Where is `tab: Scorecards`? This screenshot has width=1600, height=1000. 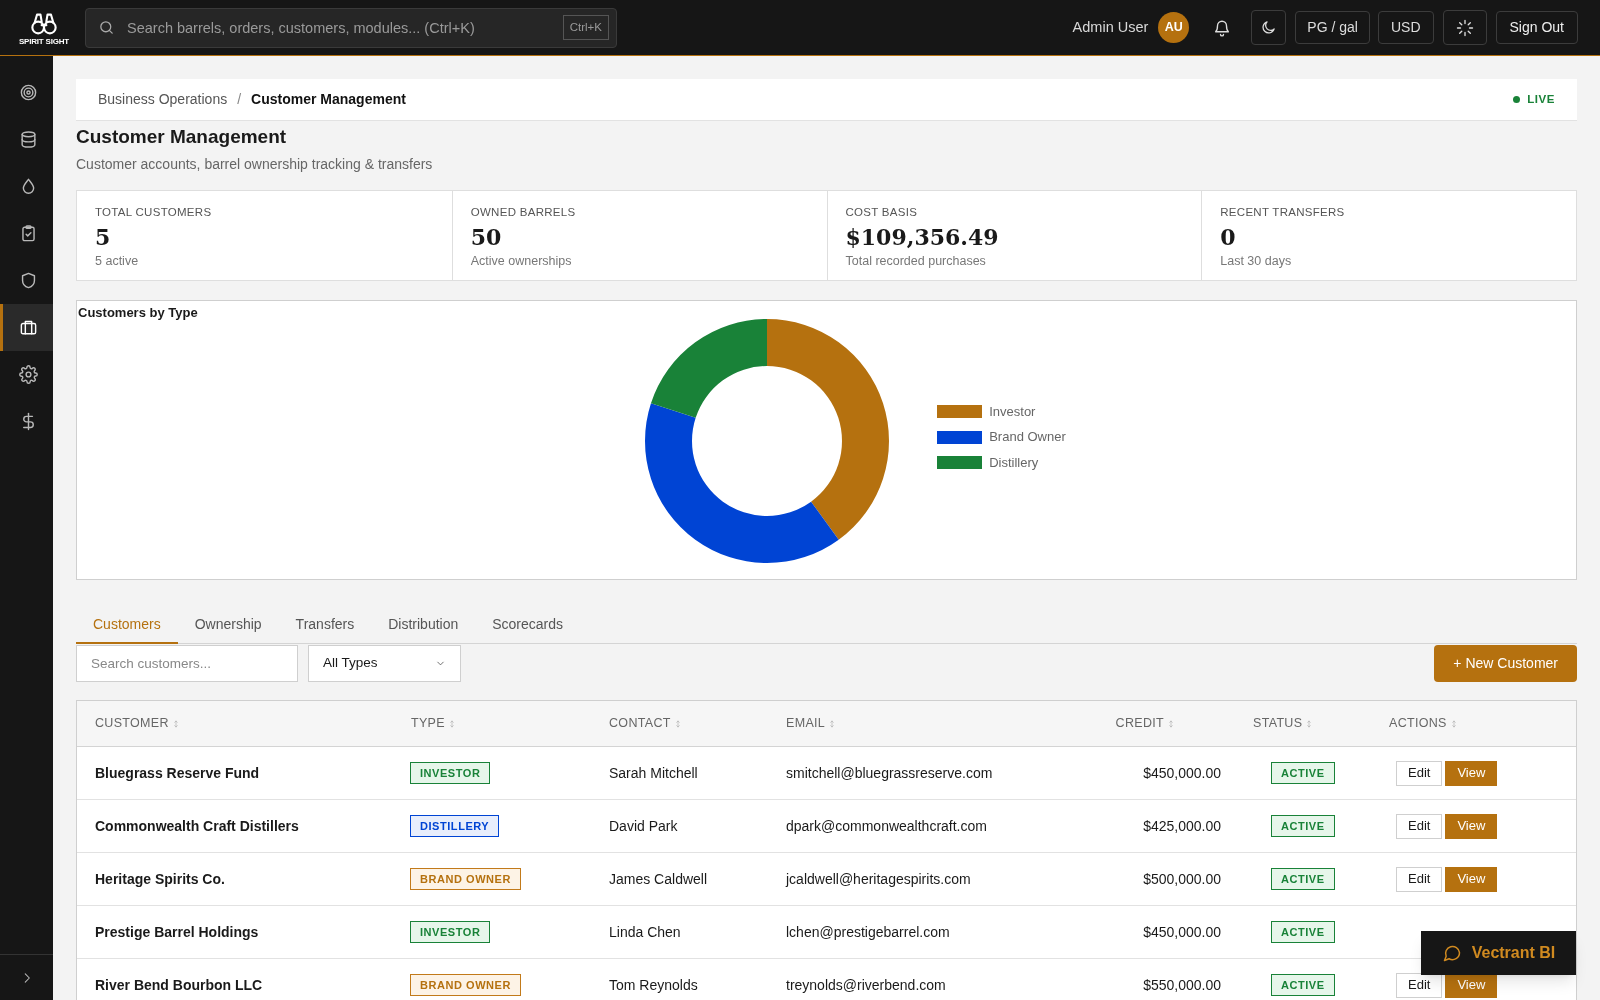 tab: Scorecards is located at coordinates (528, 625).